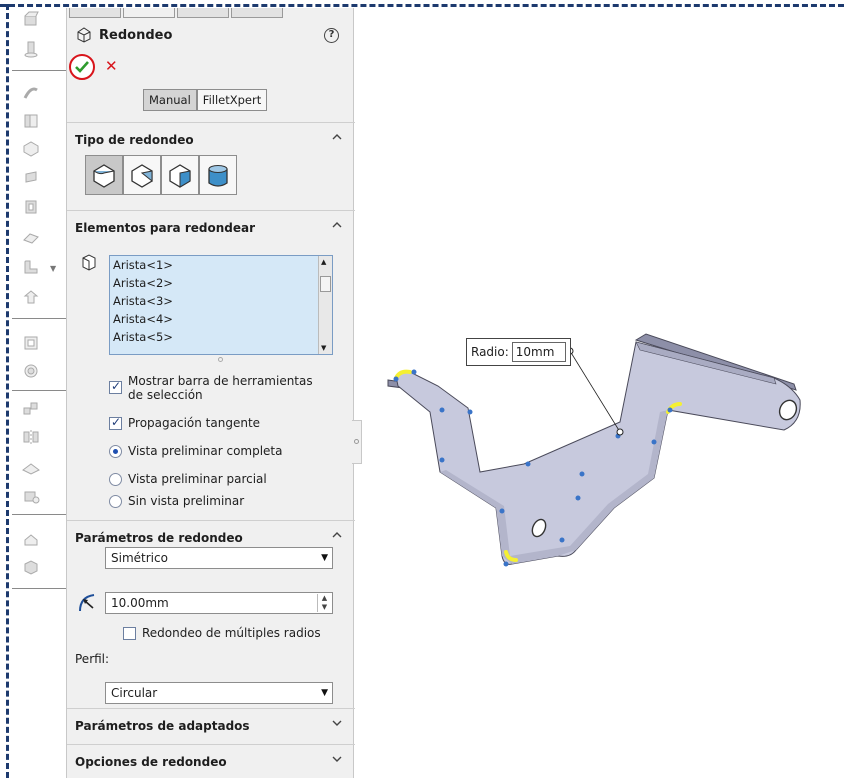 The height and width of the screenshot is (778, 844). Describe the element at coordinates (129, 633) in the screenshot. I see `multi-radius-checkbox` at that location.